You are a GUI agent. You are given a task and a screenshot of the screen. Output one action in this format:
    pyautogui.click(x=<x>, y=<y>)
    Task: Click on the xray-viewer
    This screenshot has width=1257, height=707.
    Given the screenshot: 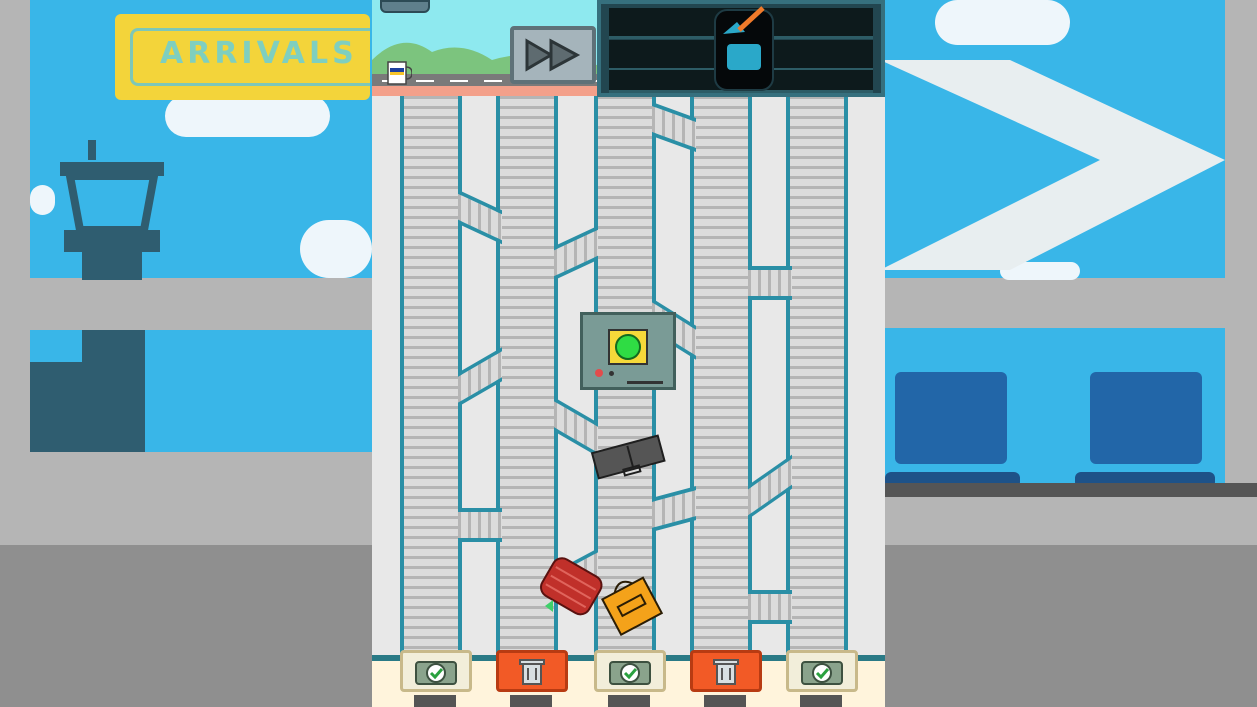 What is the action you would take?
    pyautogui.click(x=741, y=48)
    